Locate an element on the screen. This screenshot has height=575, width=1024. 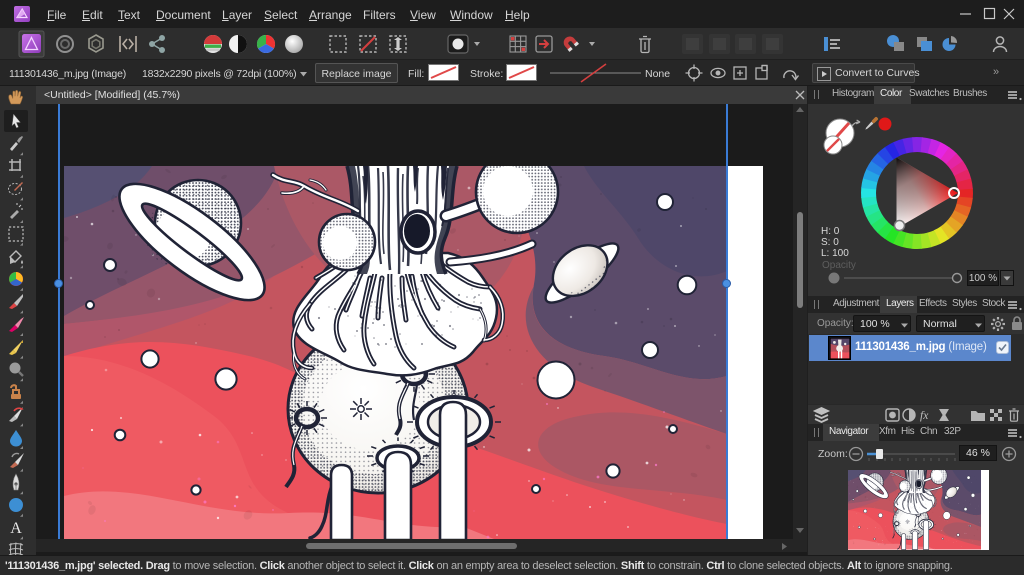
svg-text: H: 0 is located at coordinates (830, 231).